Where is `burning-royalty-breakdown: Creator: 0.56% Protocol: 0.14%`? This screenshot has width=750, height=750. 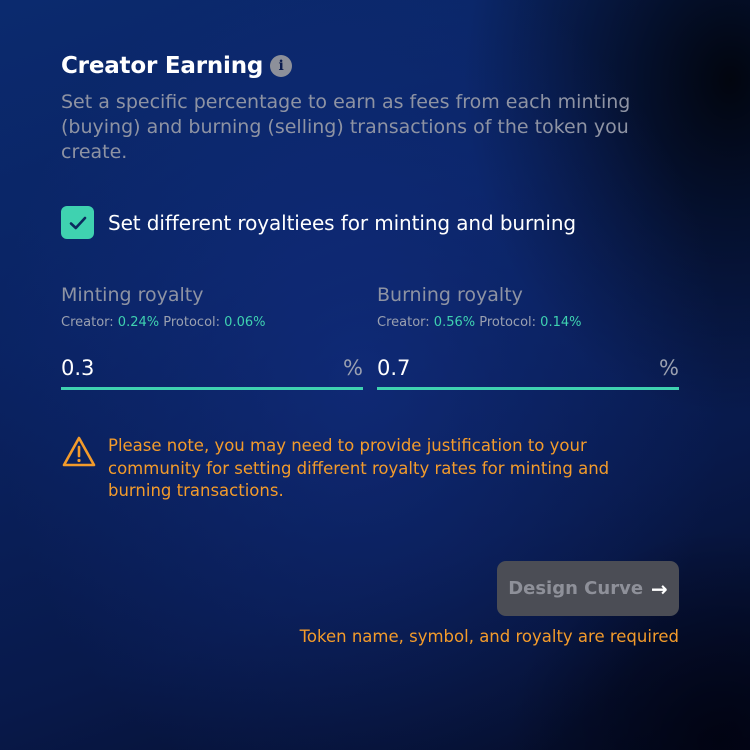
burning-royalty-breakdown: Creator: 0.56% Protocol: 0.14% is located at coordinates (528, 323).